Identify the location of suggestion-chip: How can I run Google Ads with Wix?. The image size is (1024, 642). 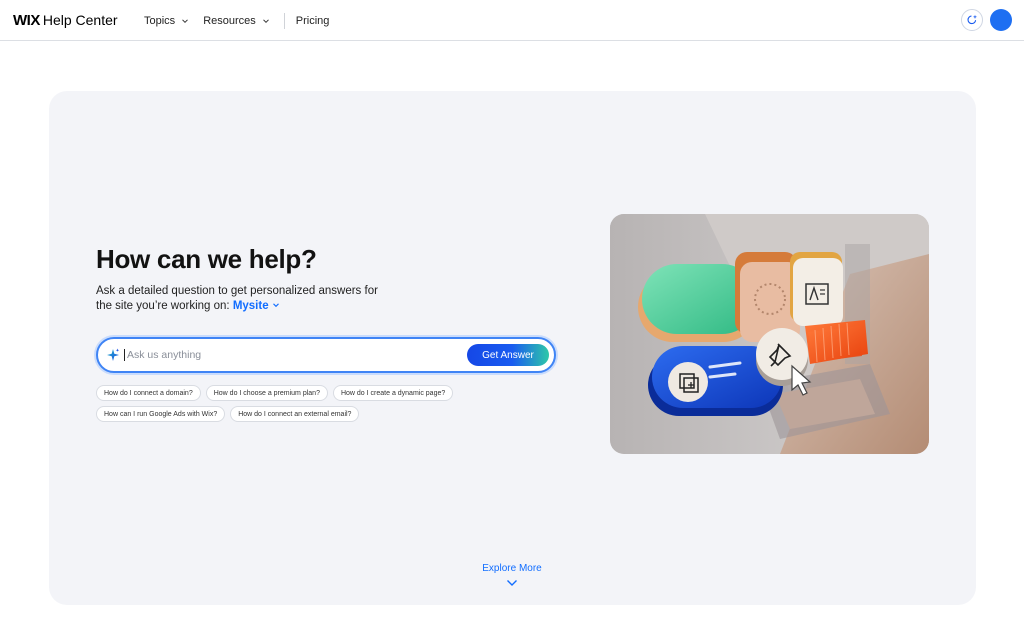
(161, 414).